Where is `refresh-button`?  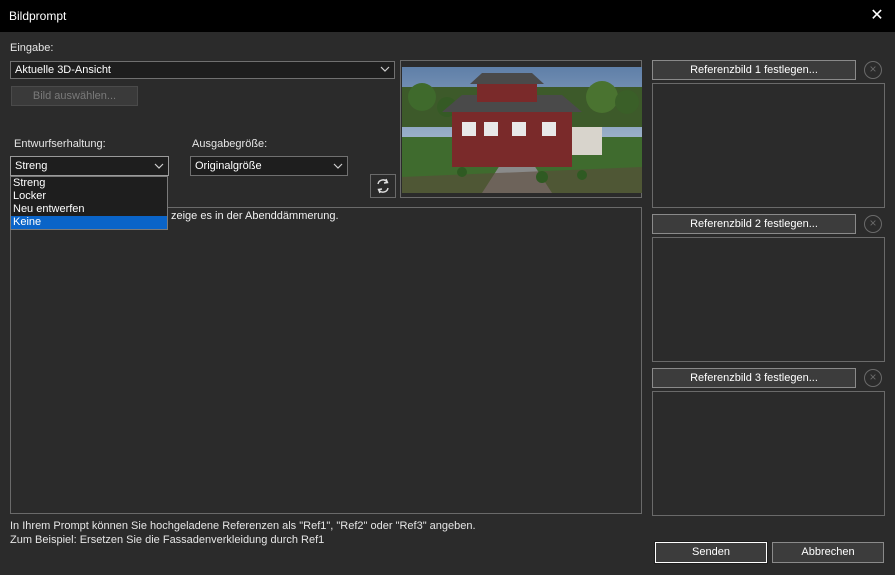
refresh-button is located at coordinates (383, 186).